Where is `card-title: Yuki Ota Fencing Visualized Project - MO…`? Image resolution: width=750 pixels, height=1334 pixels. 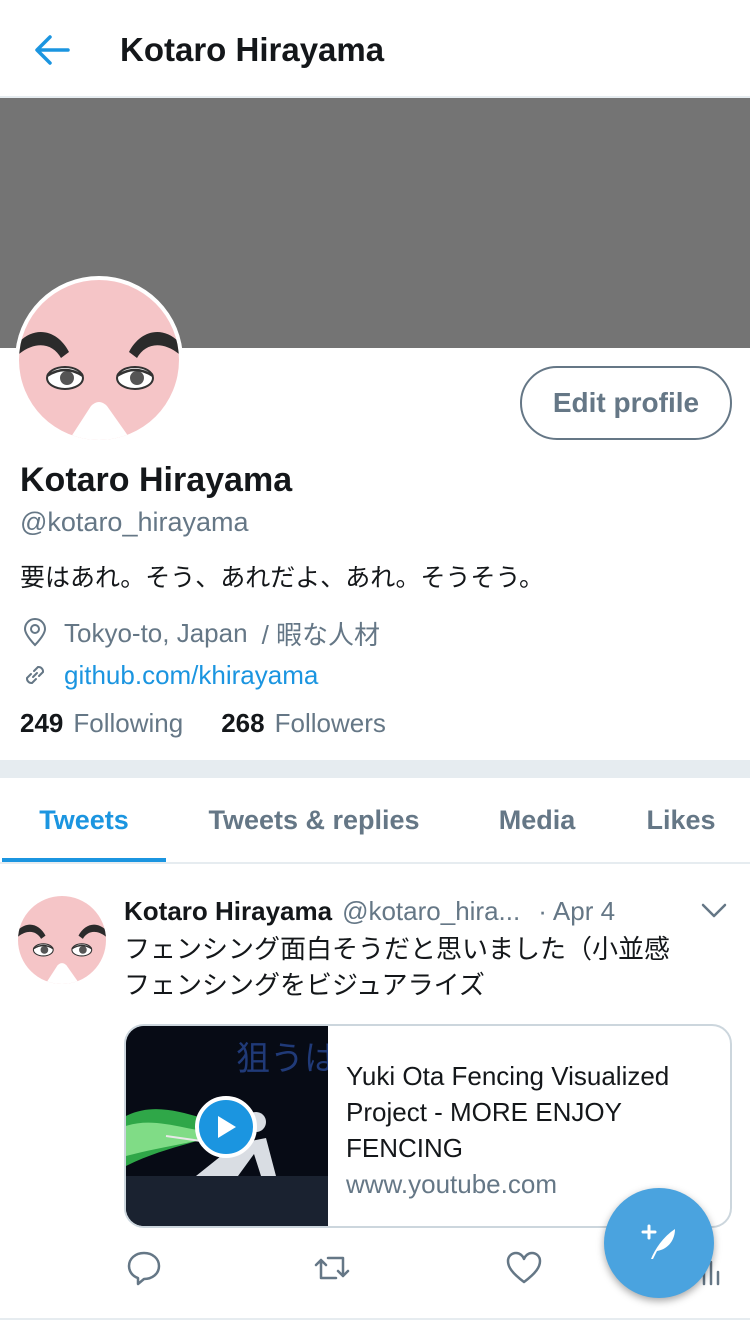
card-title: Yuki Ota Fencing Visualized Project - MO… is located at coordinates (508, 1112).